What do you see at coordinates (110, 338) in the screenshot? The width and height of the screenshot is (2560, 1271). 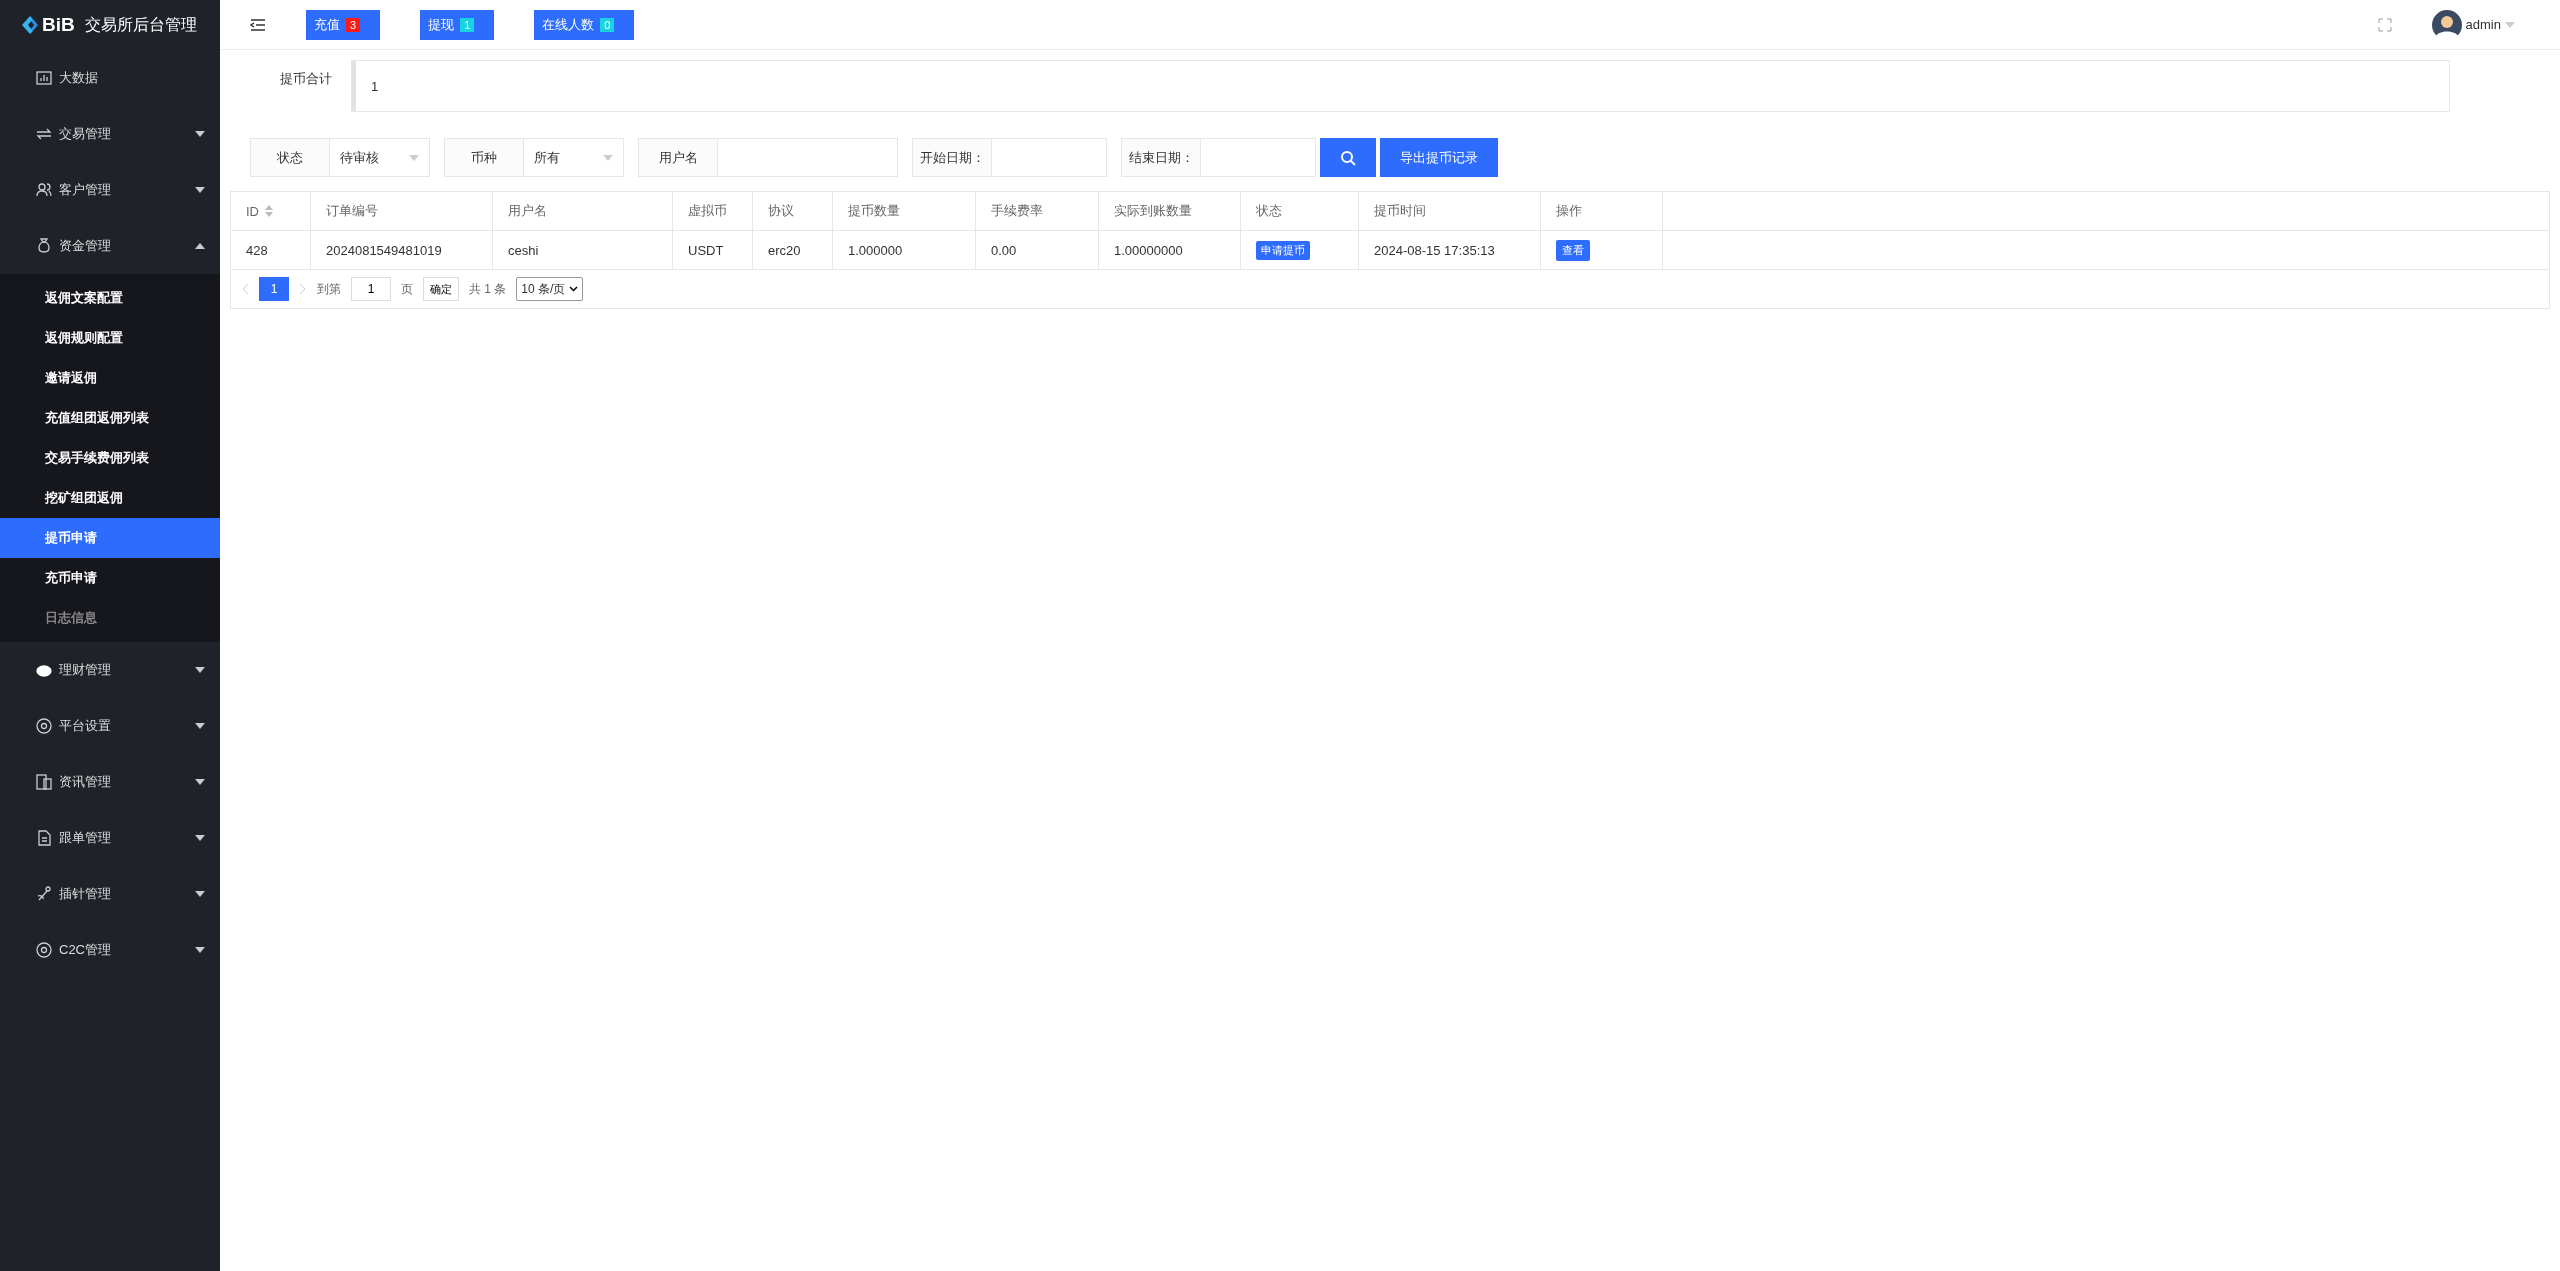 I see `submenu-item: 返佣规则配置` at bounding box center [110, 338].